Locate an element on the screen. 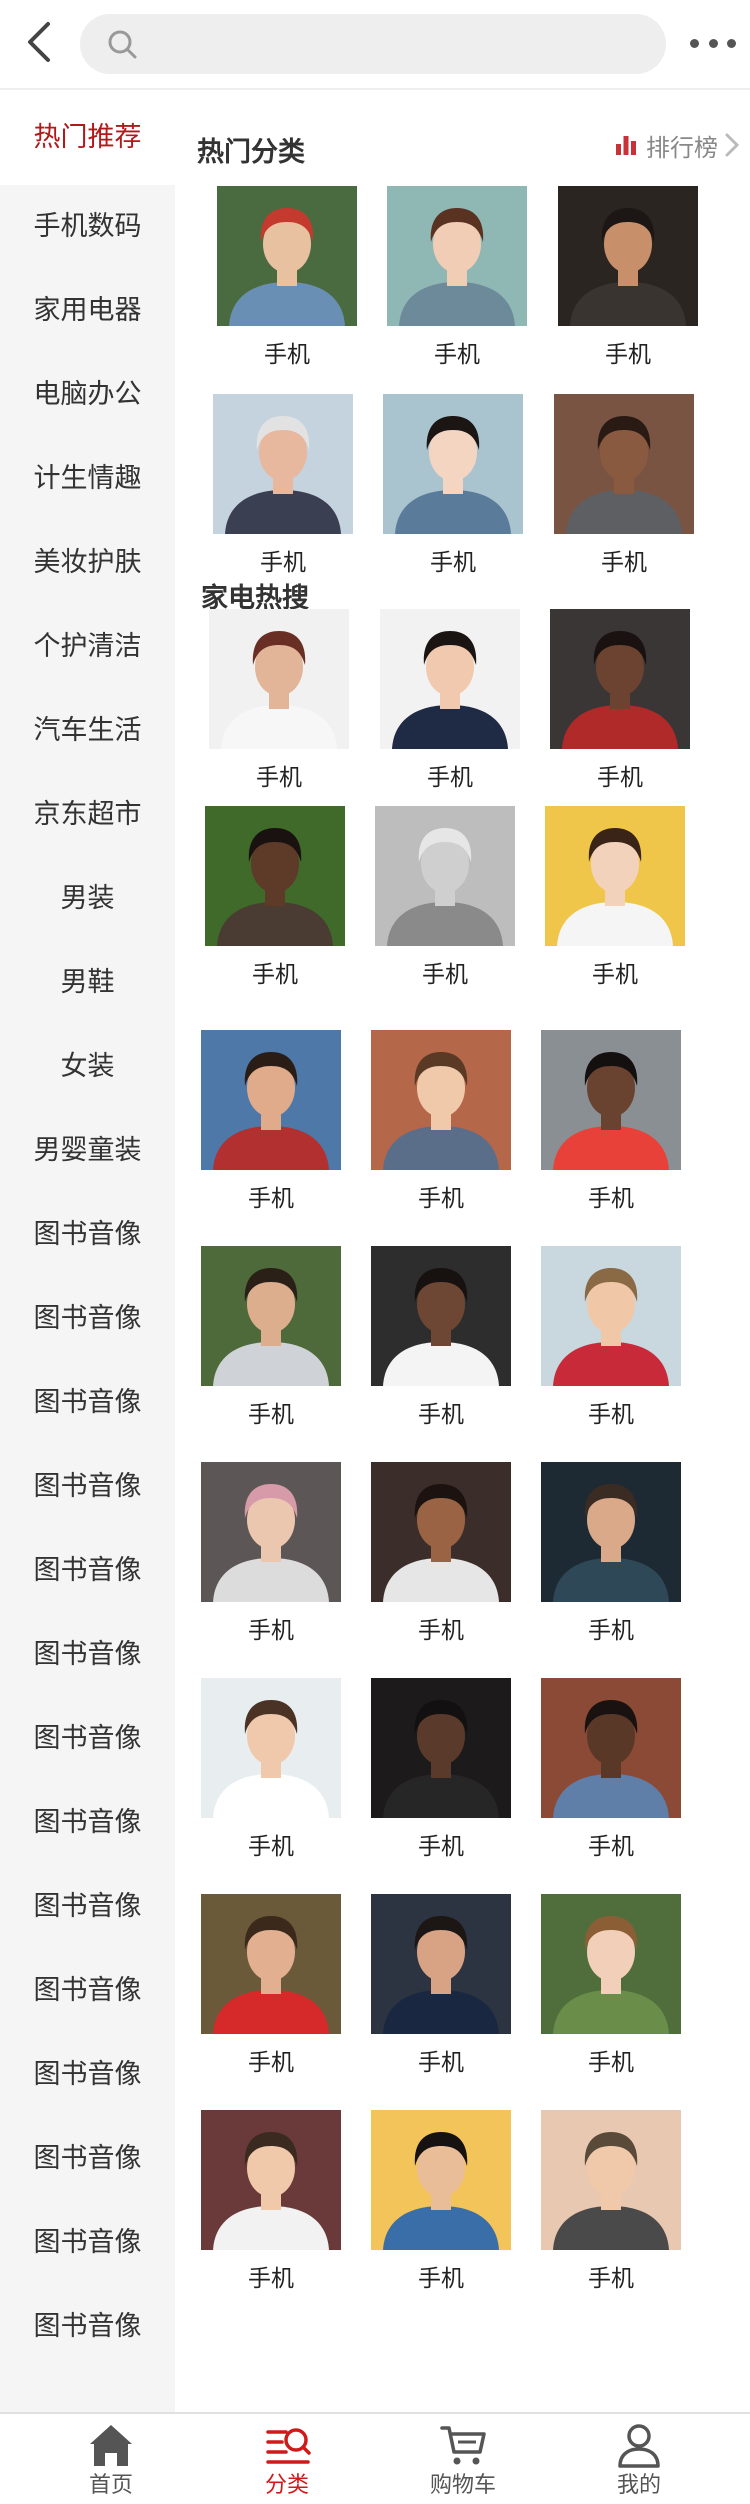 The width and height of the screenshot is (750, 2504). search-input is located at coordinates (402, 44).